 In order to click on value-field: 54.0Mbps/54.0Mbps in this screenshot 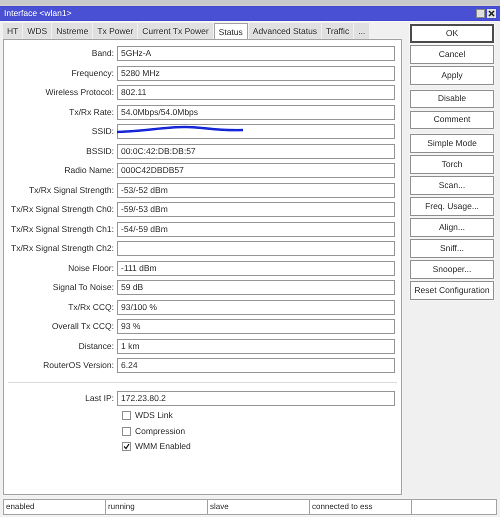, I will do `click(256, 112)`.